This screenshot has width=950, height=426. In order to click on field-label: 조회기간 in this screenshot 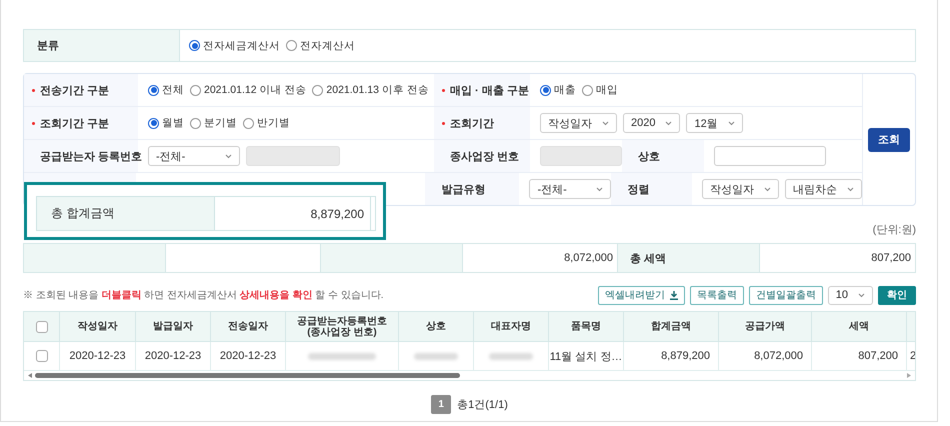, I will do `click(482, 123)`.